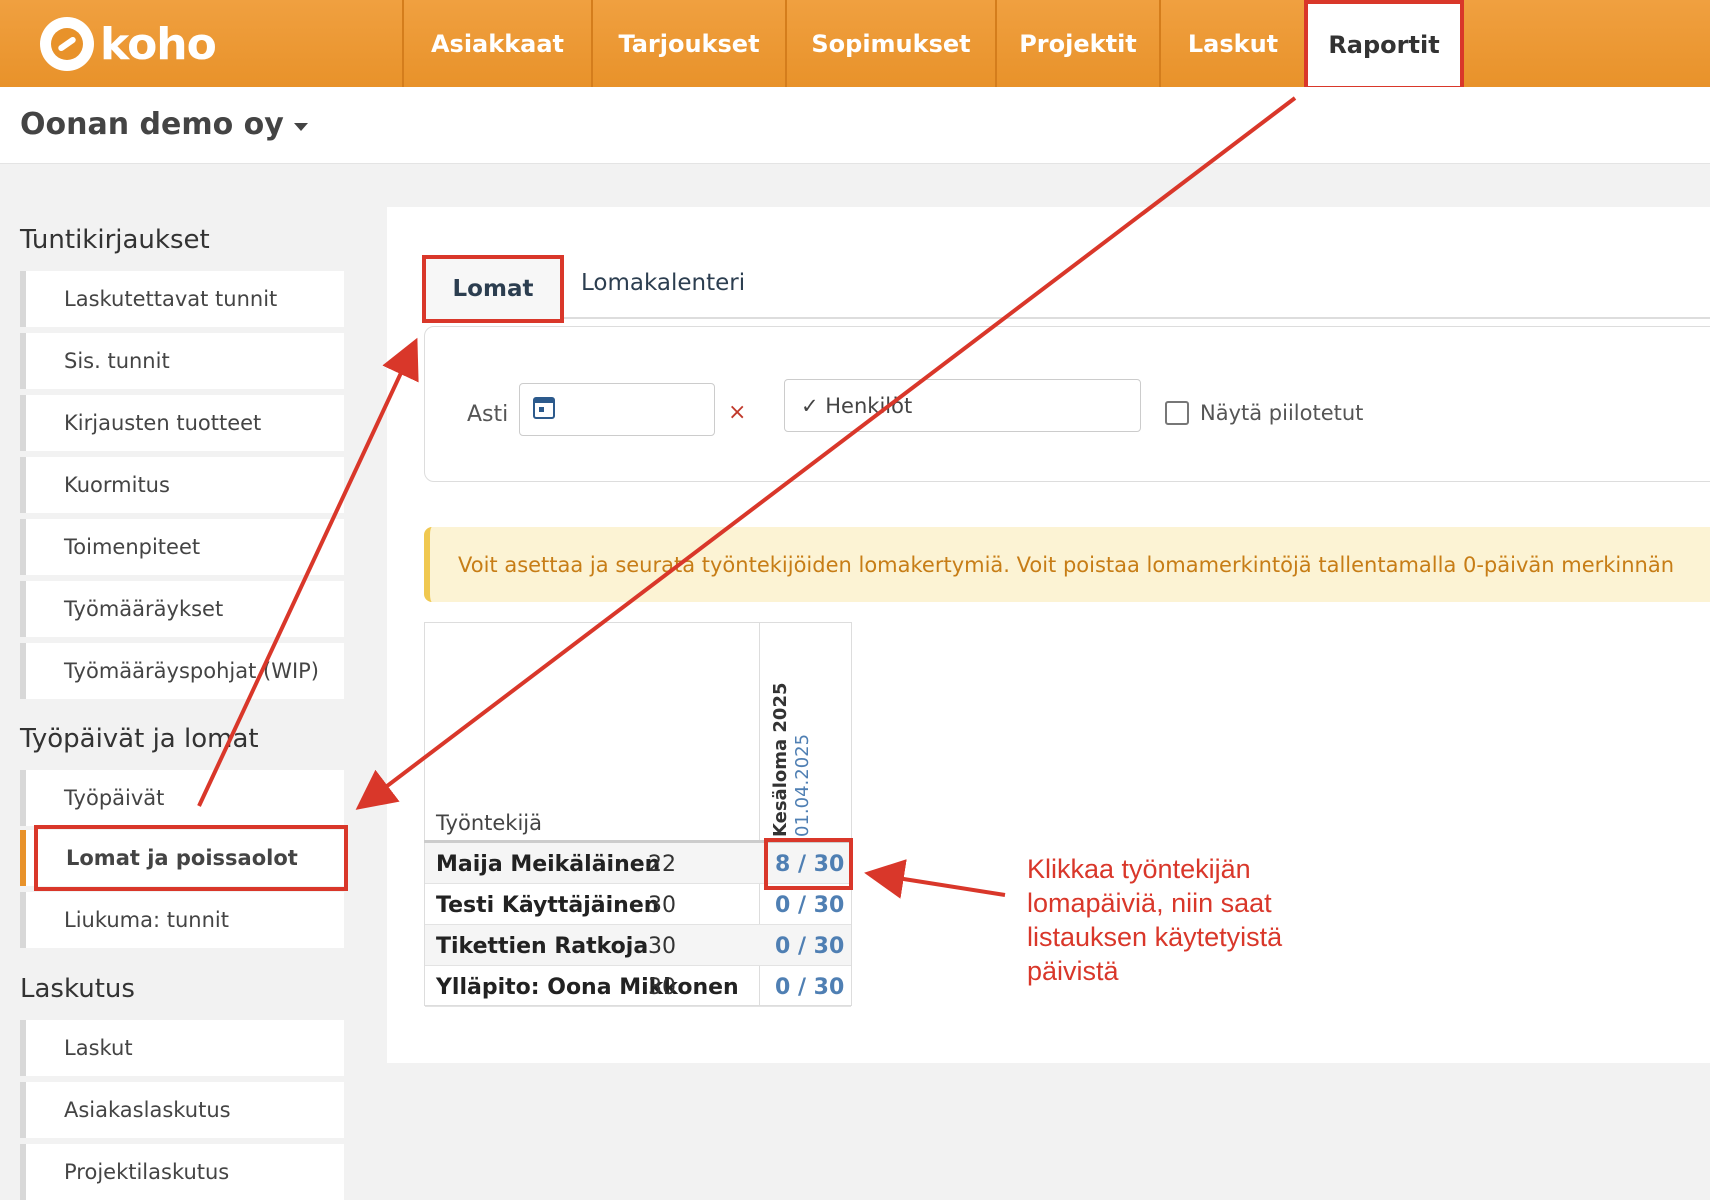 This screenshot has height=1200, width=1710. What do you see at coordinates (935, 879) in the screenshot?
I see `arrow-annotation-to-value` at bounding box center [935, 879].